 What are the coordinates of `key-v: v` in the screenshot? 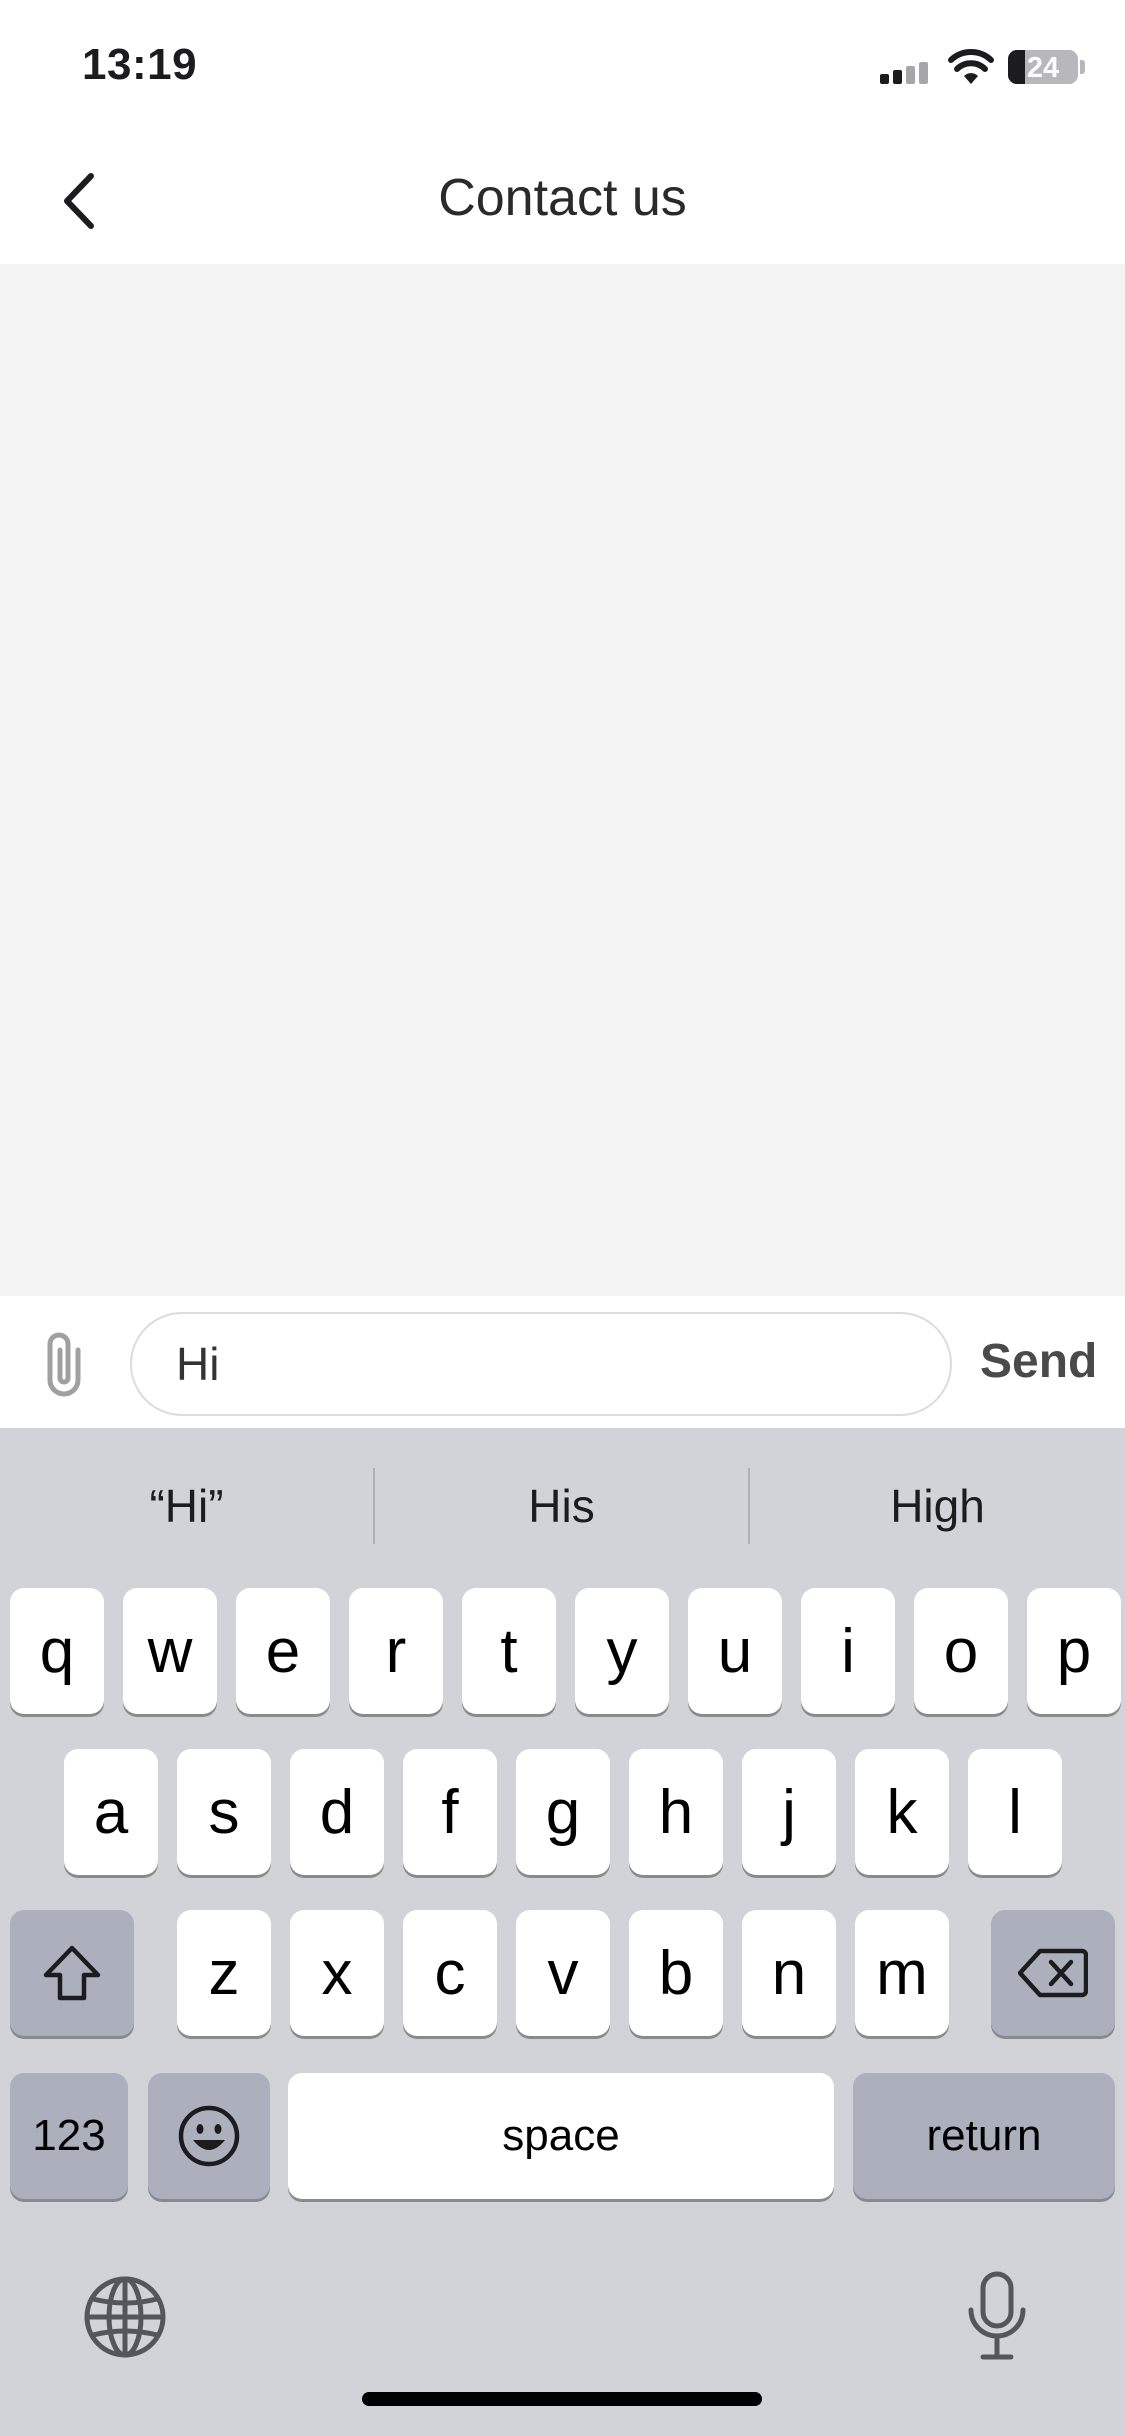 It's located at (563, 1973).